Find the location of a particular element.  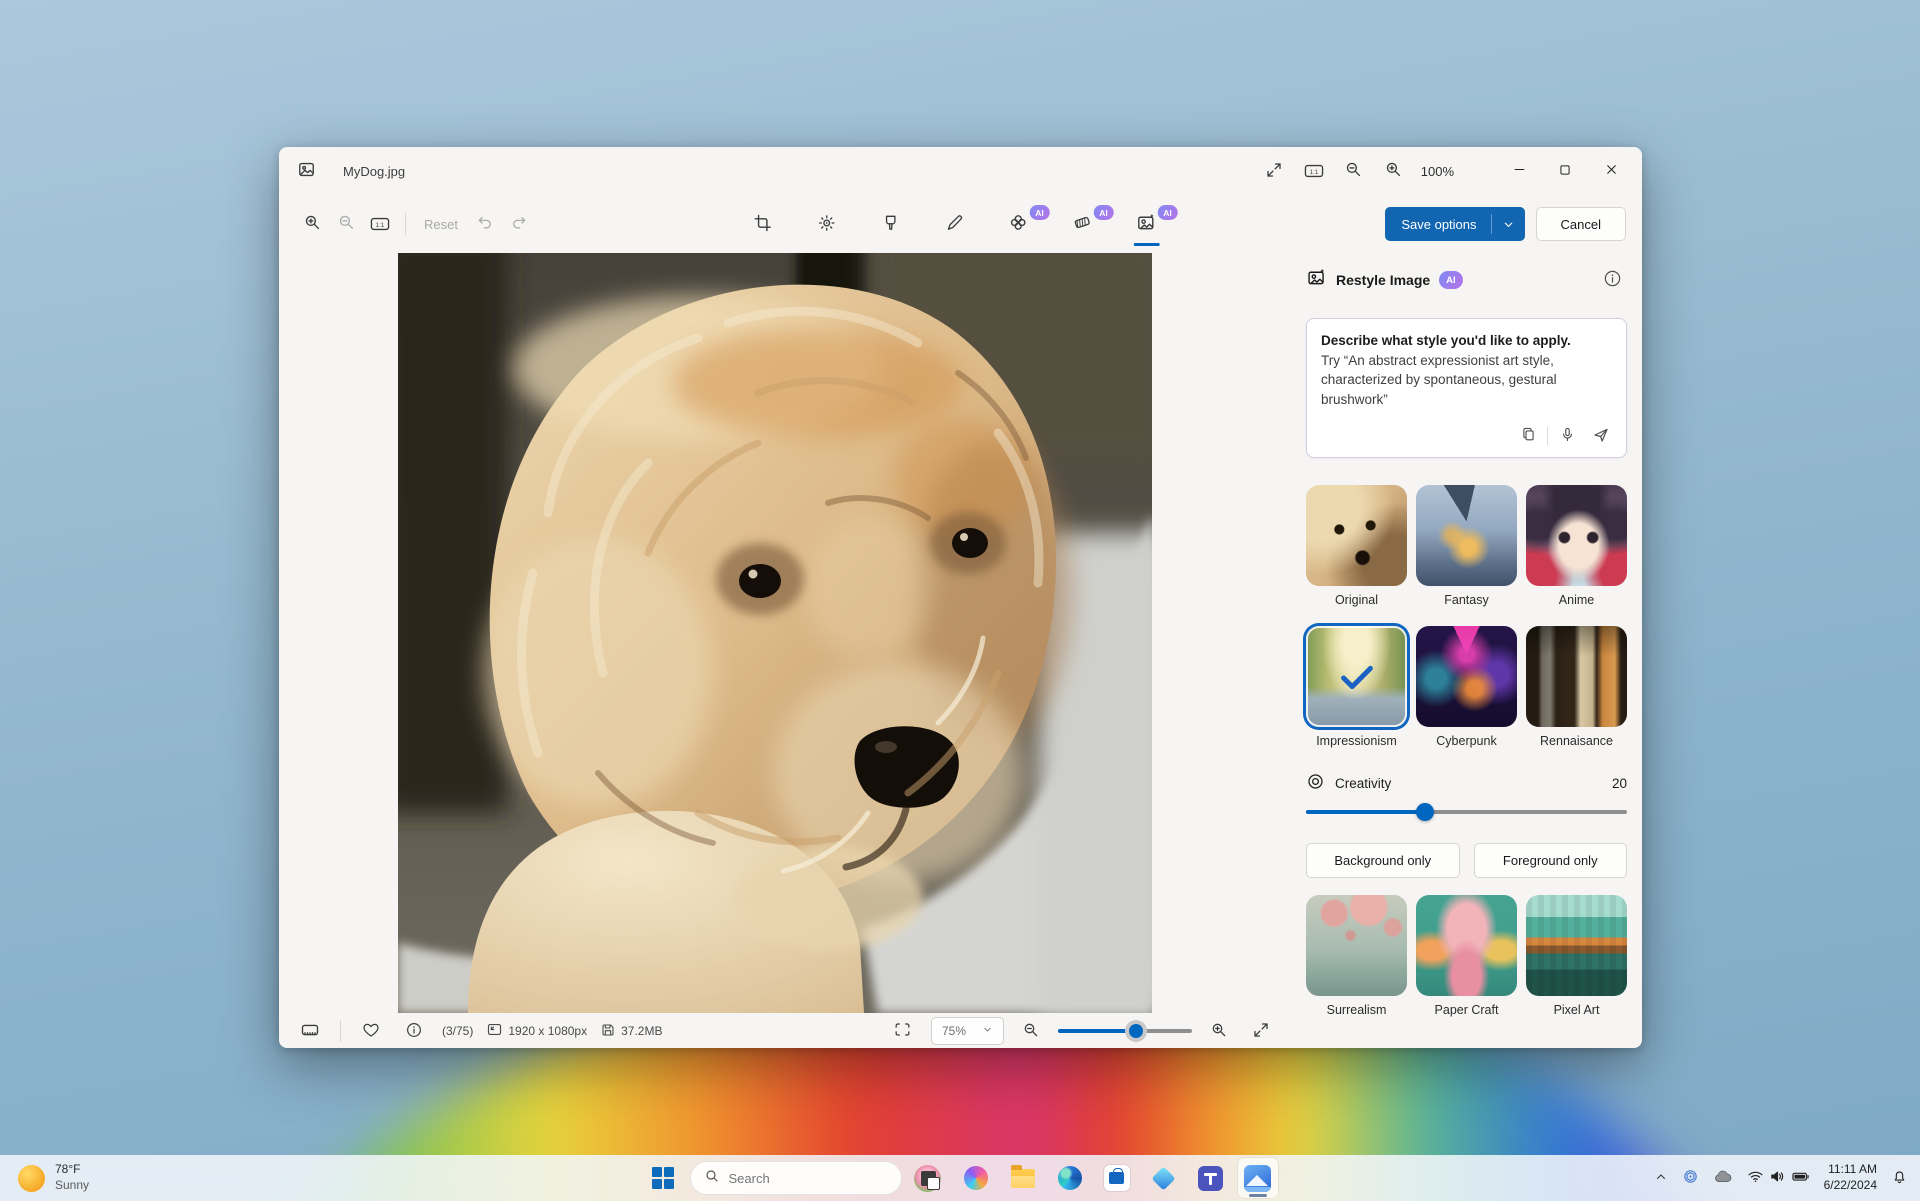

info-icon is located at coordinates (414, 1031).